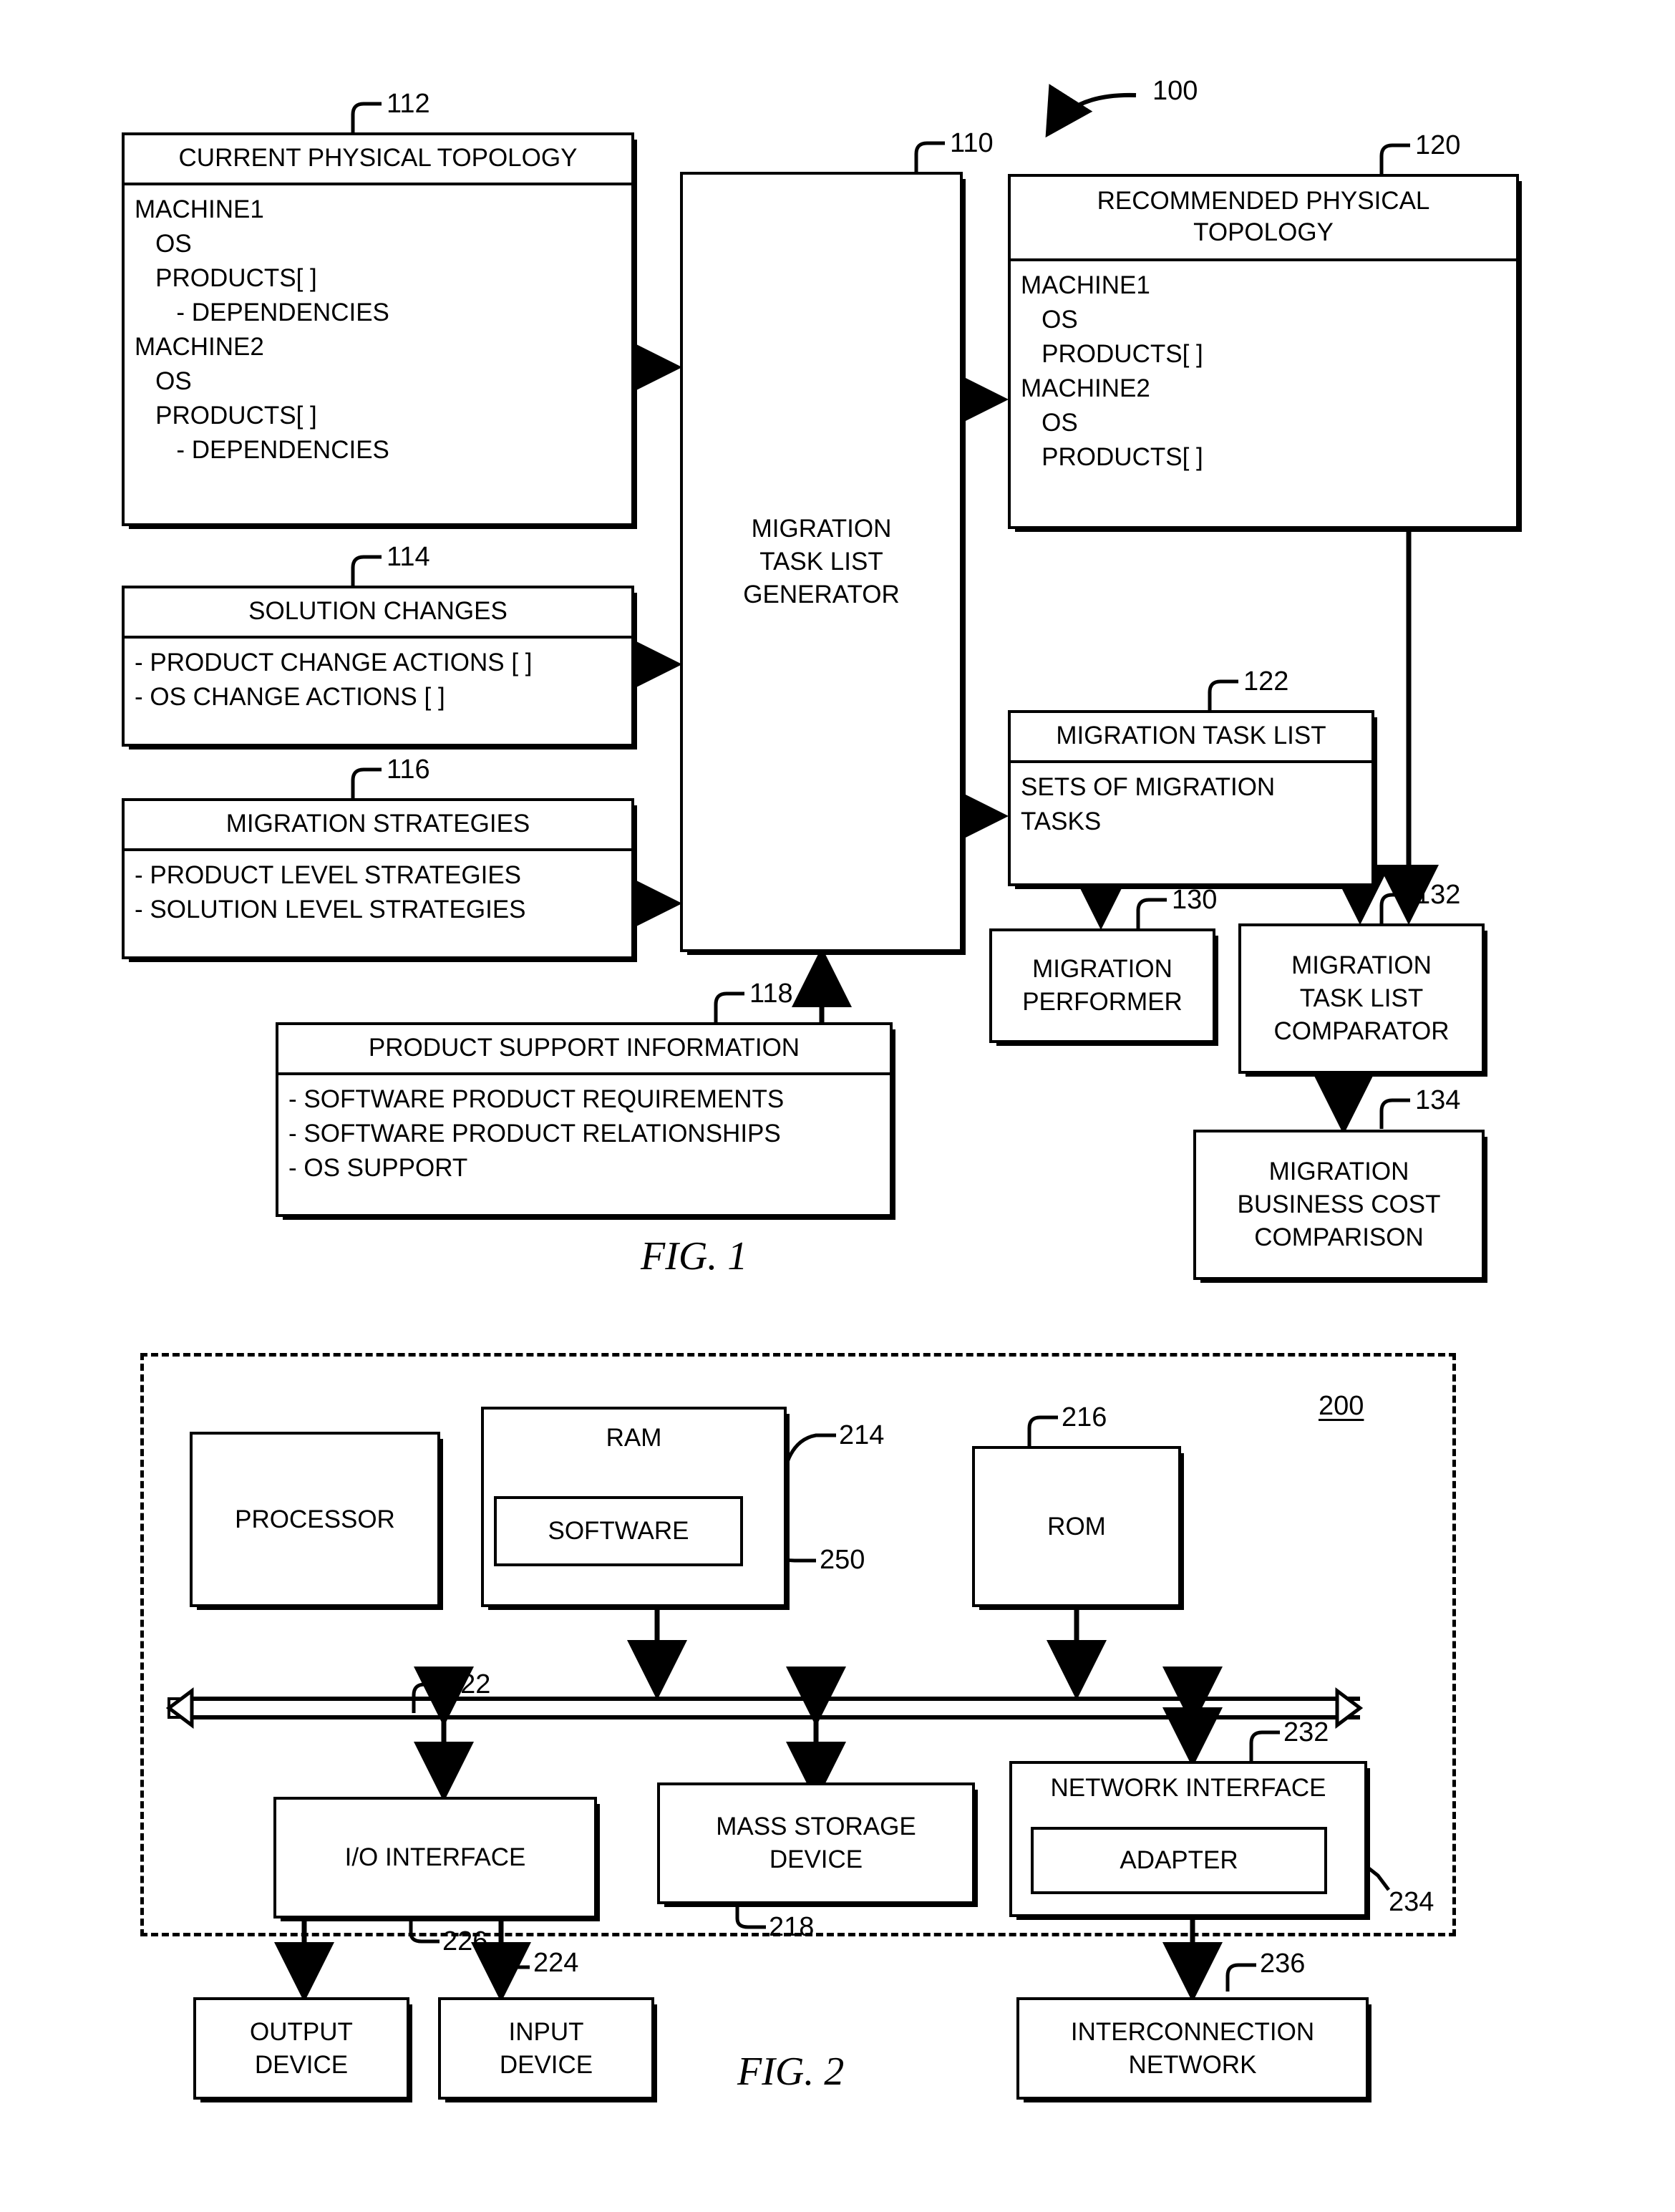 This screenshot has width=1675, height=2212. What do you see at coordinates (1411, 1902) in the screenshot?
I see `ref-label-234: 234` at bounding box center [1411, 1902].